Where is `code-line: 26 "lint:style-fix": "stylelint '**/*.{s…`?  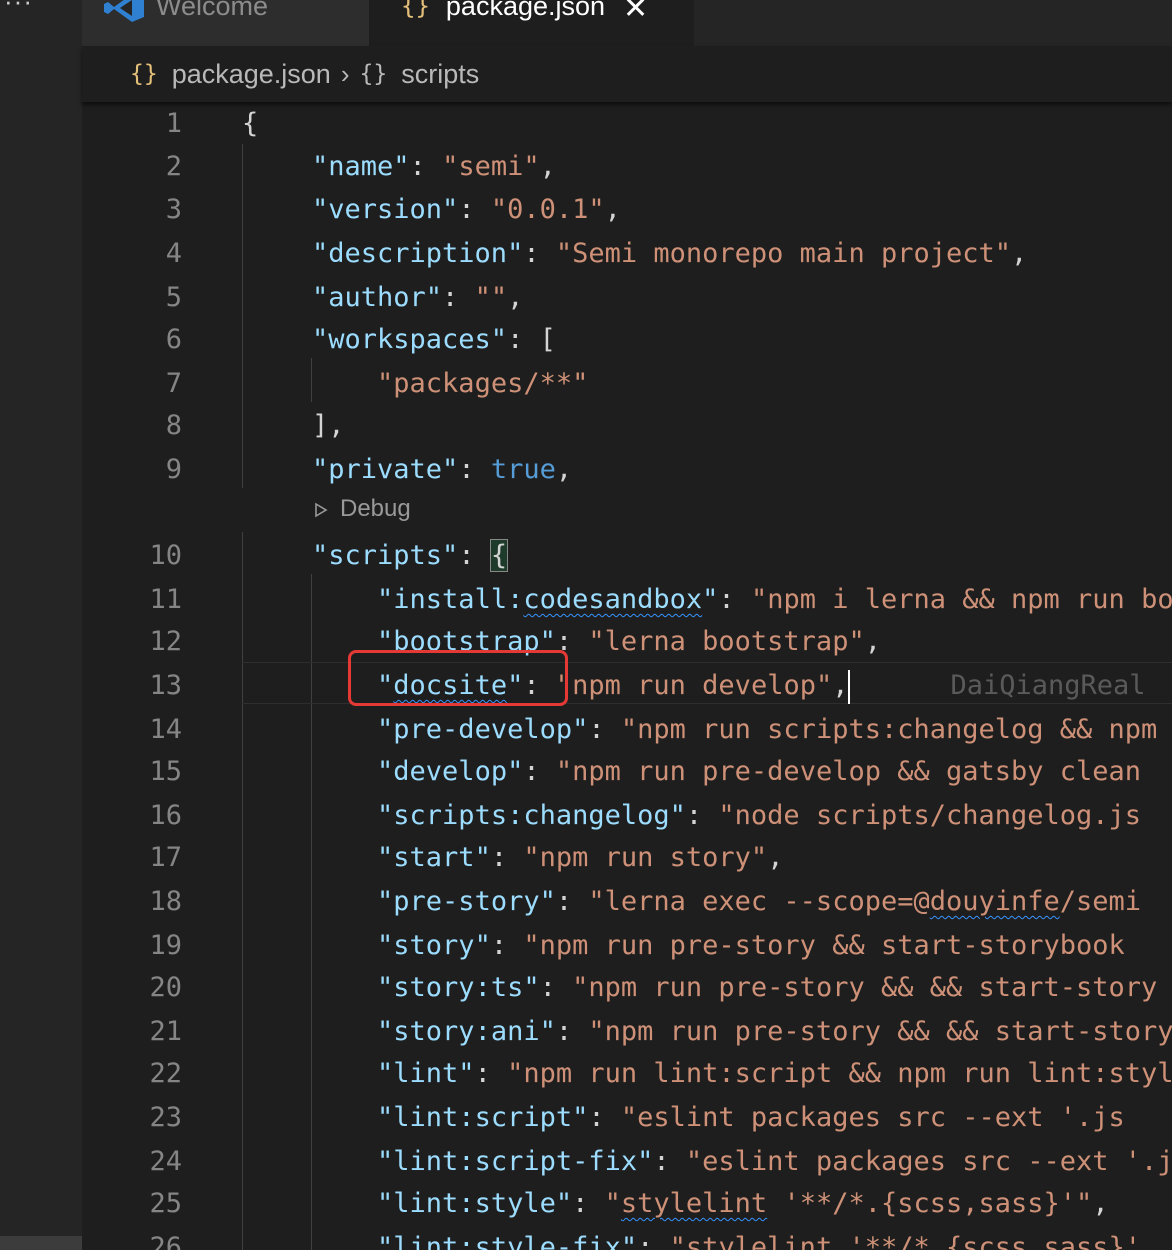 code-line: 26 "lint:style-fix": "stylelint '**/*.{s… is located at coordinates (627, 1238).